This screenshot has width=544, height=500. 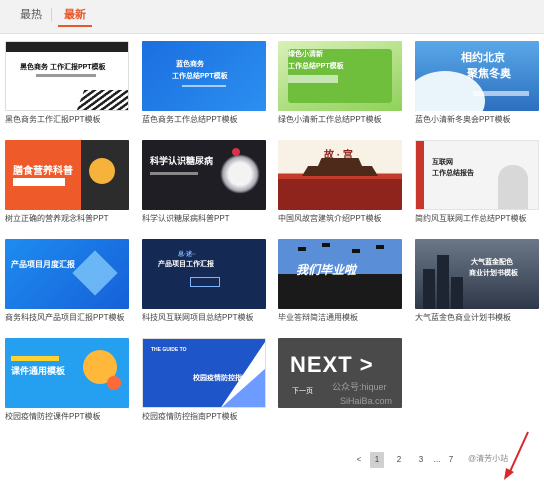 What do you see at coordinates (377, 460) in the screenshot?
I see `page-button-1: 1` at bounding box center [377, 460].